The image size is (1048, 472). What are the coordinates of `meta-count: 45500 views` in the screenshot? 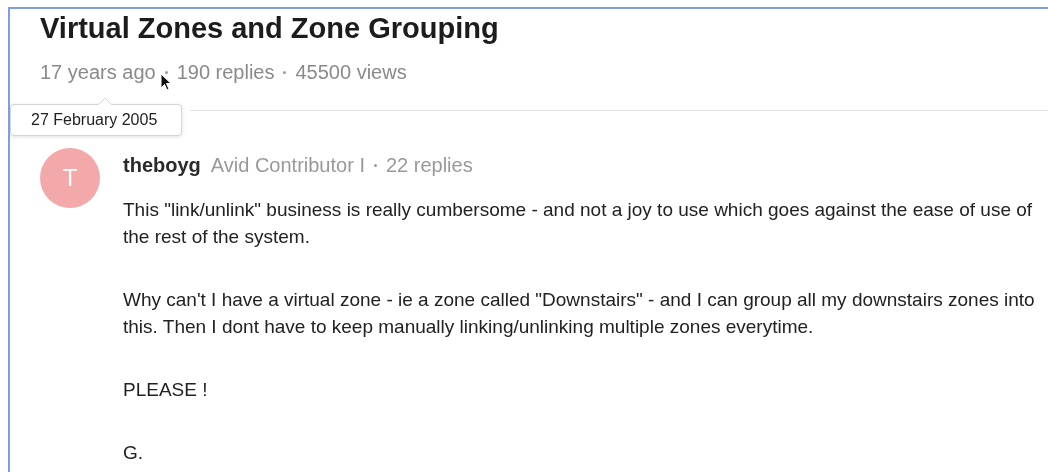 It's located at (351, 72).